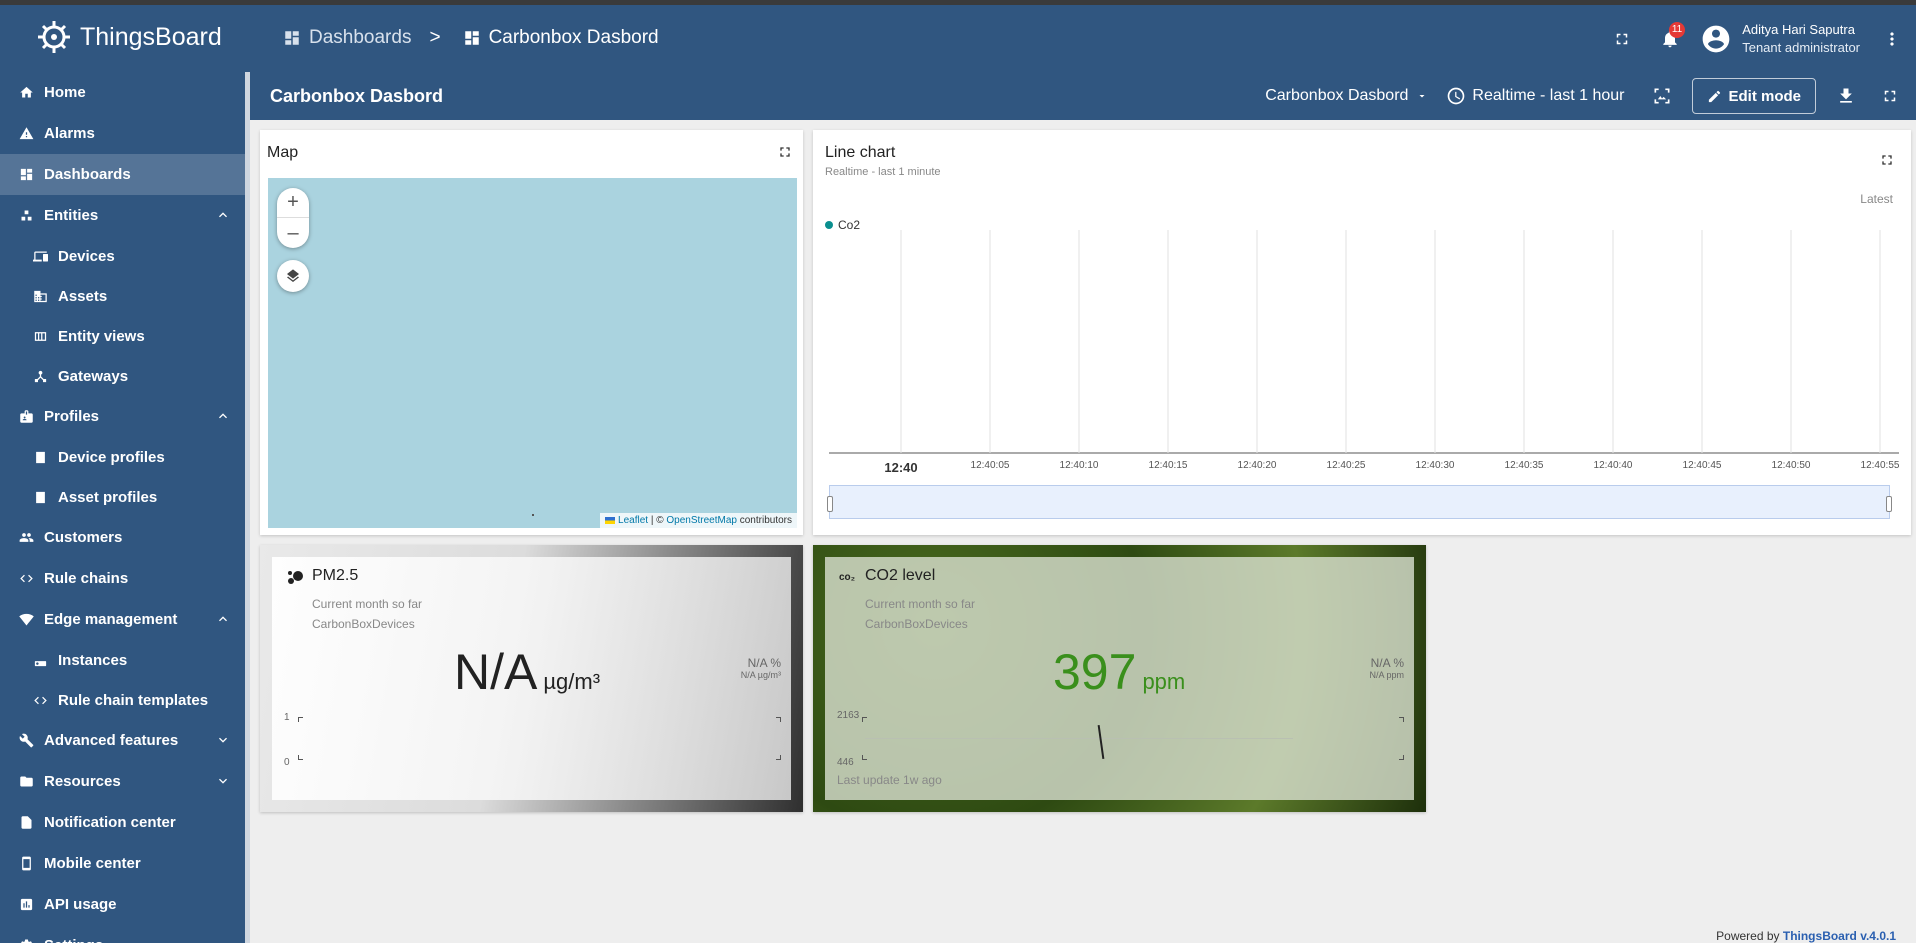 The height and width of the screenshot is (943, 1916). Describe the element at coordinates (122, 660) in the screenshot. I see `sidebar-item-instances: Instances` at that location.